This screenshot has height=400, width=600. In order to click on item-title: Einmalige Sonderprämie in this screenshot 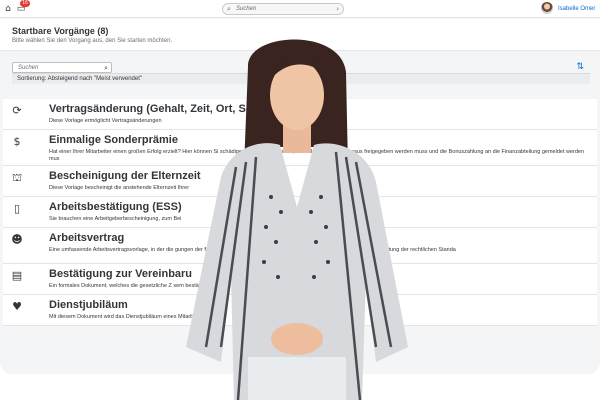, I will do `click(113, 140)`.